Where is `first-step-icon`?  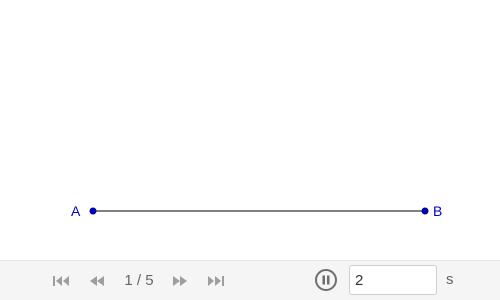 first-step-icon is located at coordinates (61, 281).